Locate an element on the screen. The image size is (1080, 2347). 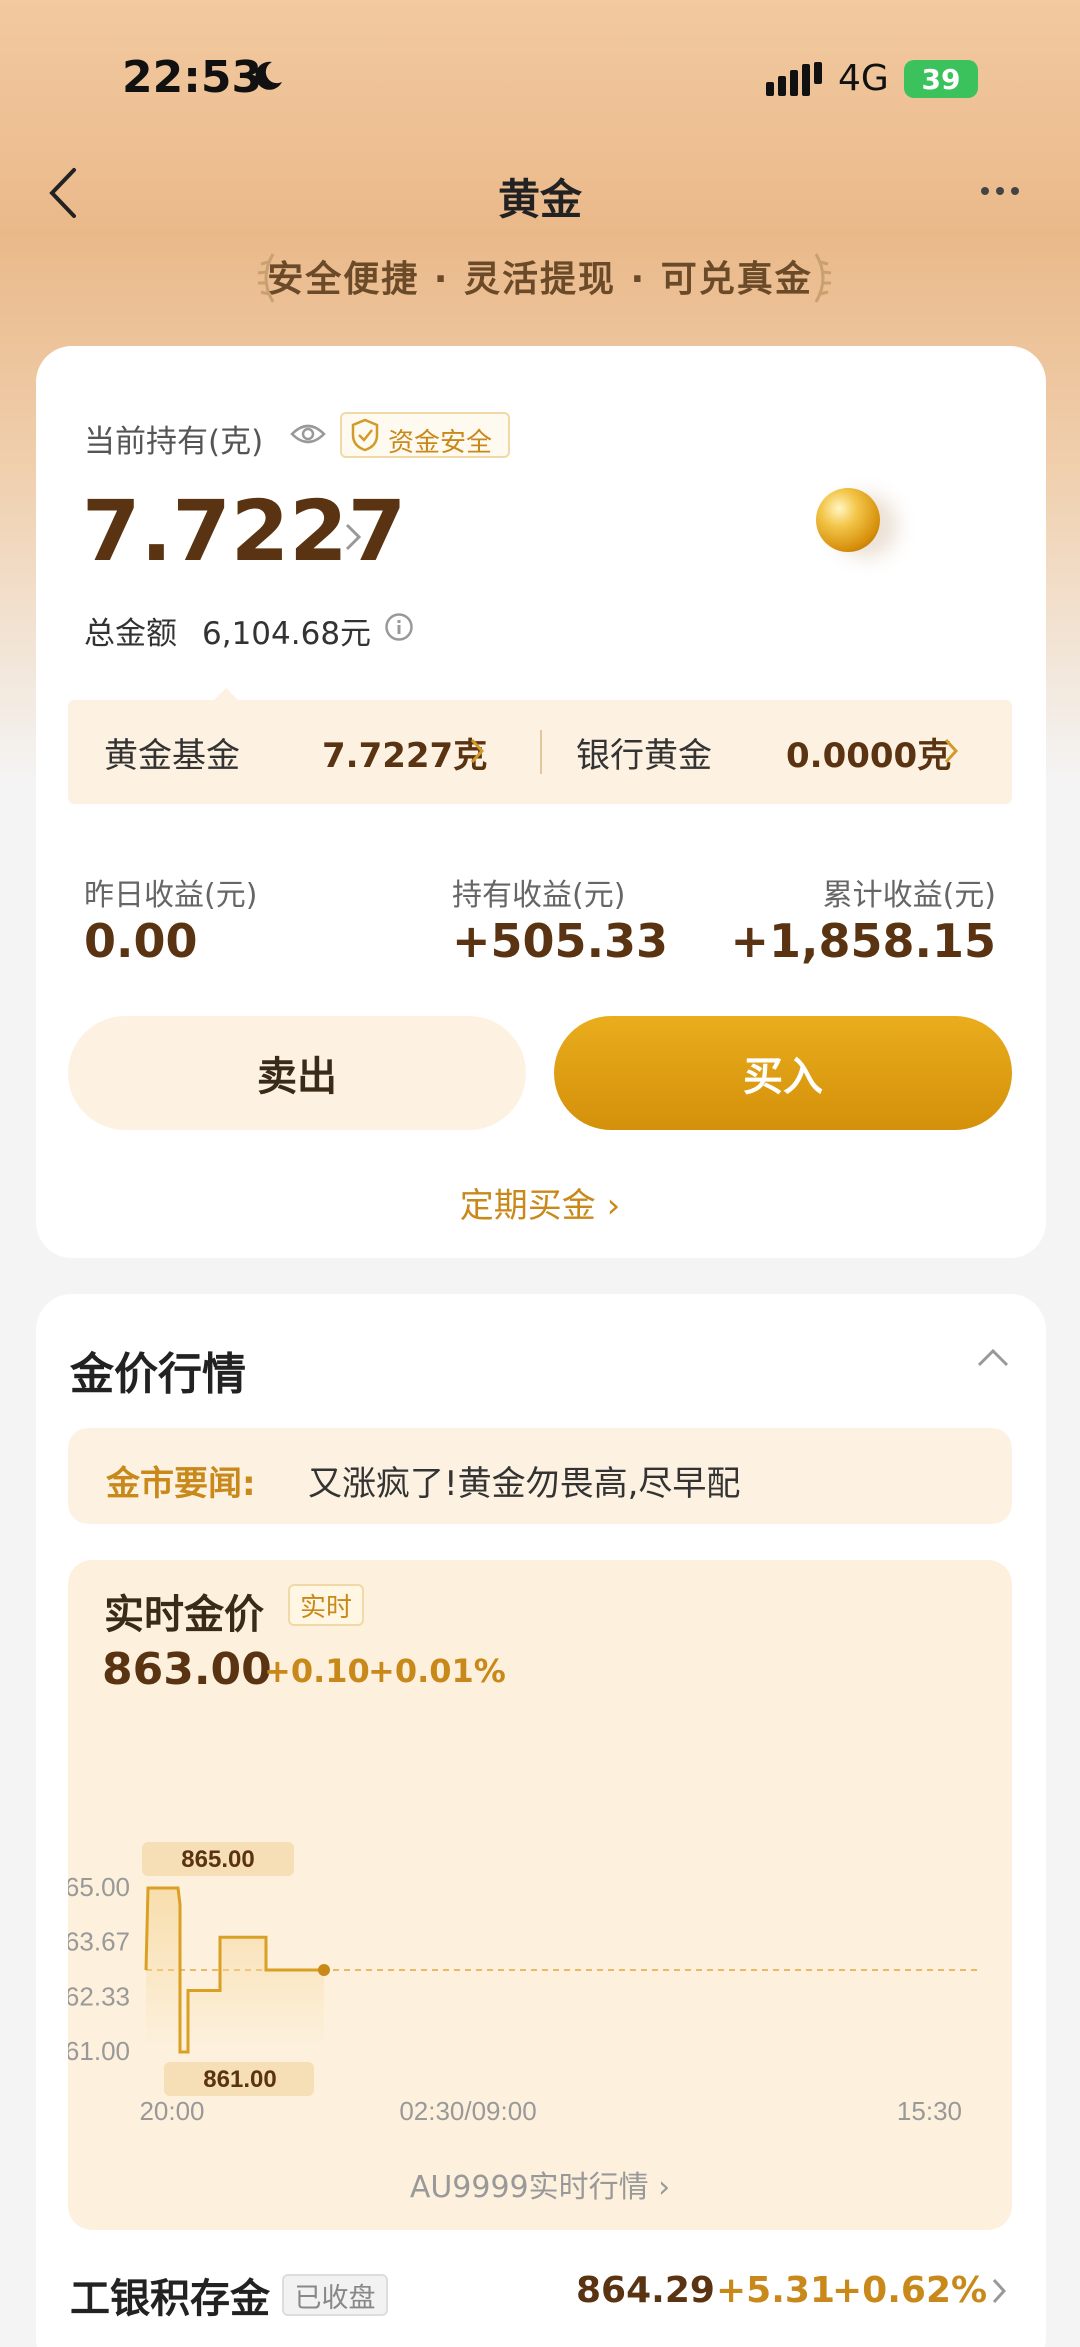
chevron-up-icon is located at coordinates (993, 1358).